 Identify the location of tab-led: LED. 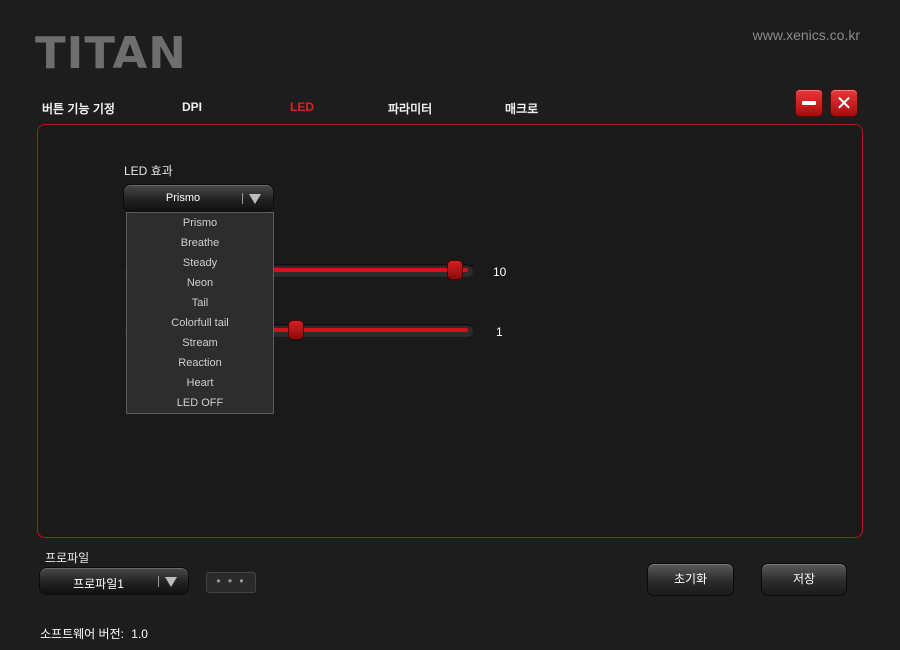
(302, 107).